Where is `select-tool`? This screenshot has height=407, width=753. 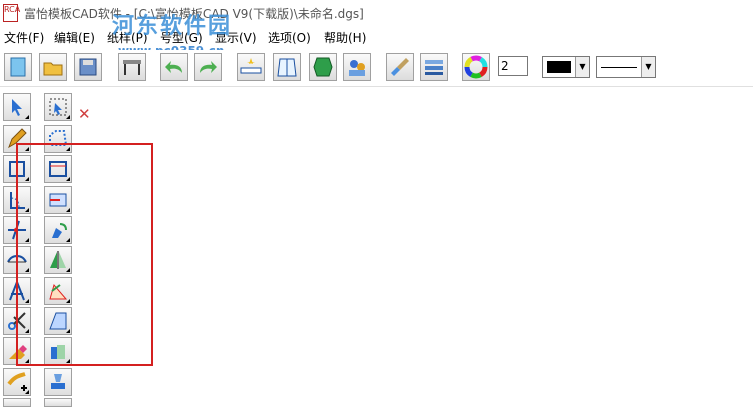
select-tool is located at coordinates (17, 107).